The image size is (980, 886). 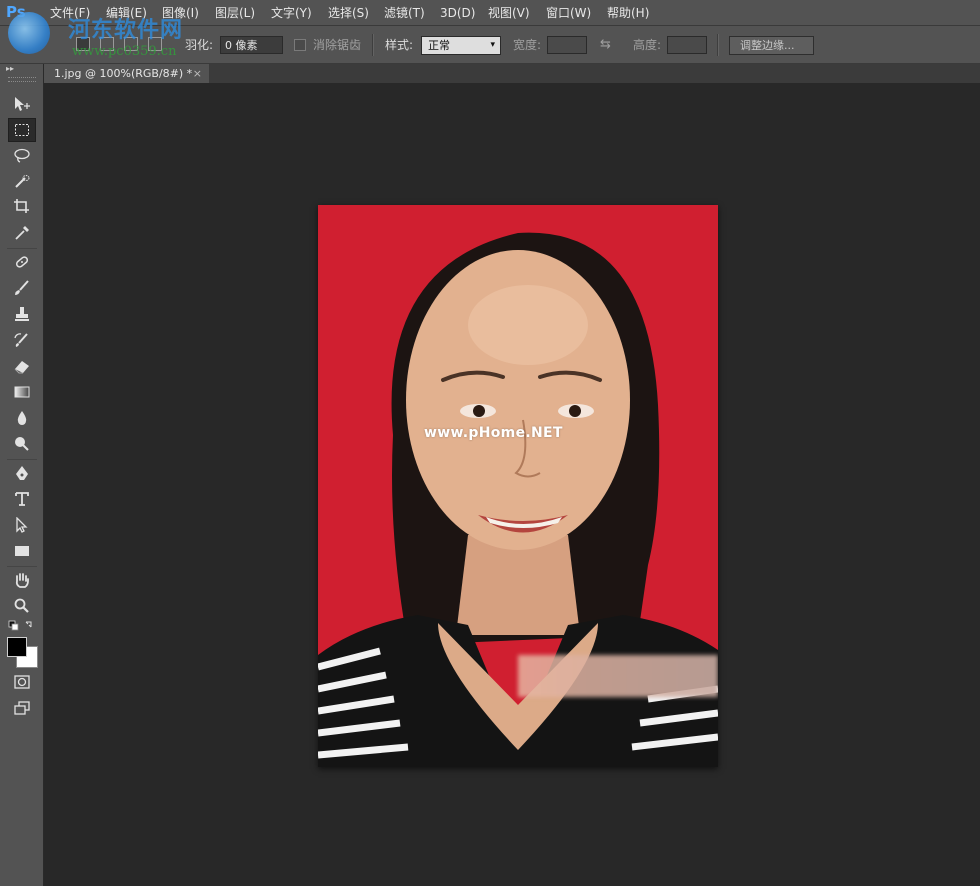 What do you see at coordinates (628, 13) in the screenshot?
I see `menu-help: 帮助(H)` at bounding box center [628, 13].